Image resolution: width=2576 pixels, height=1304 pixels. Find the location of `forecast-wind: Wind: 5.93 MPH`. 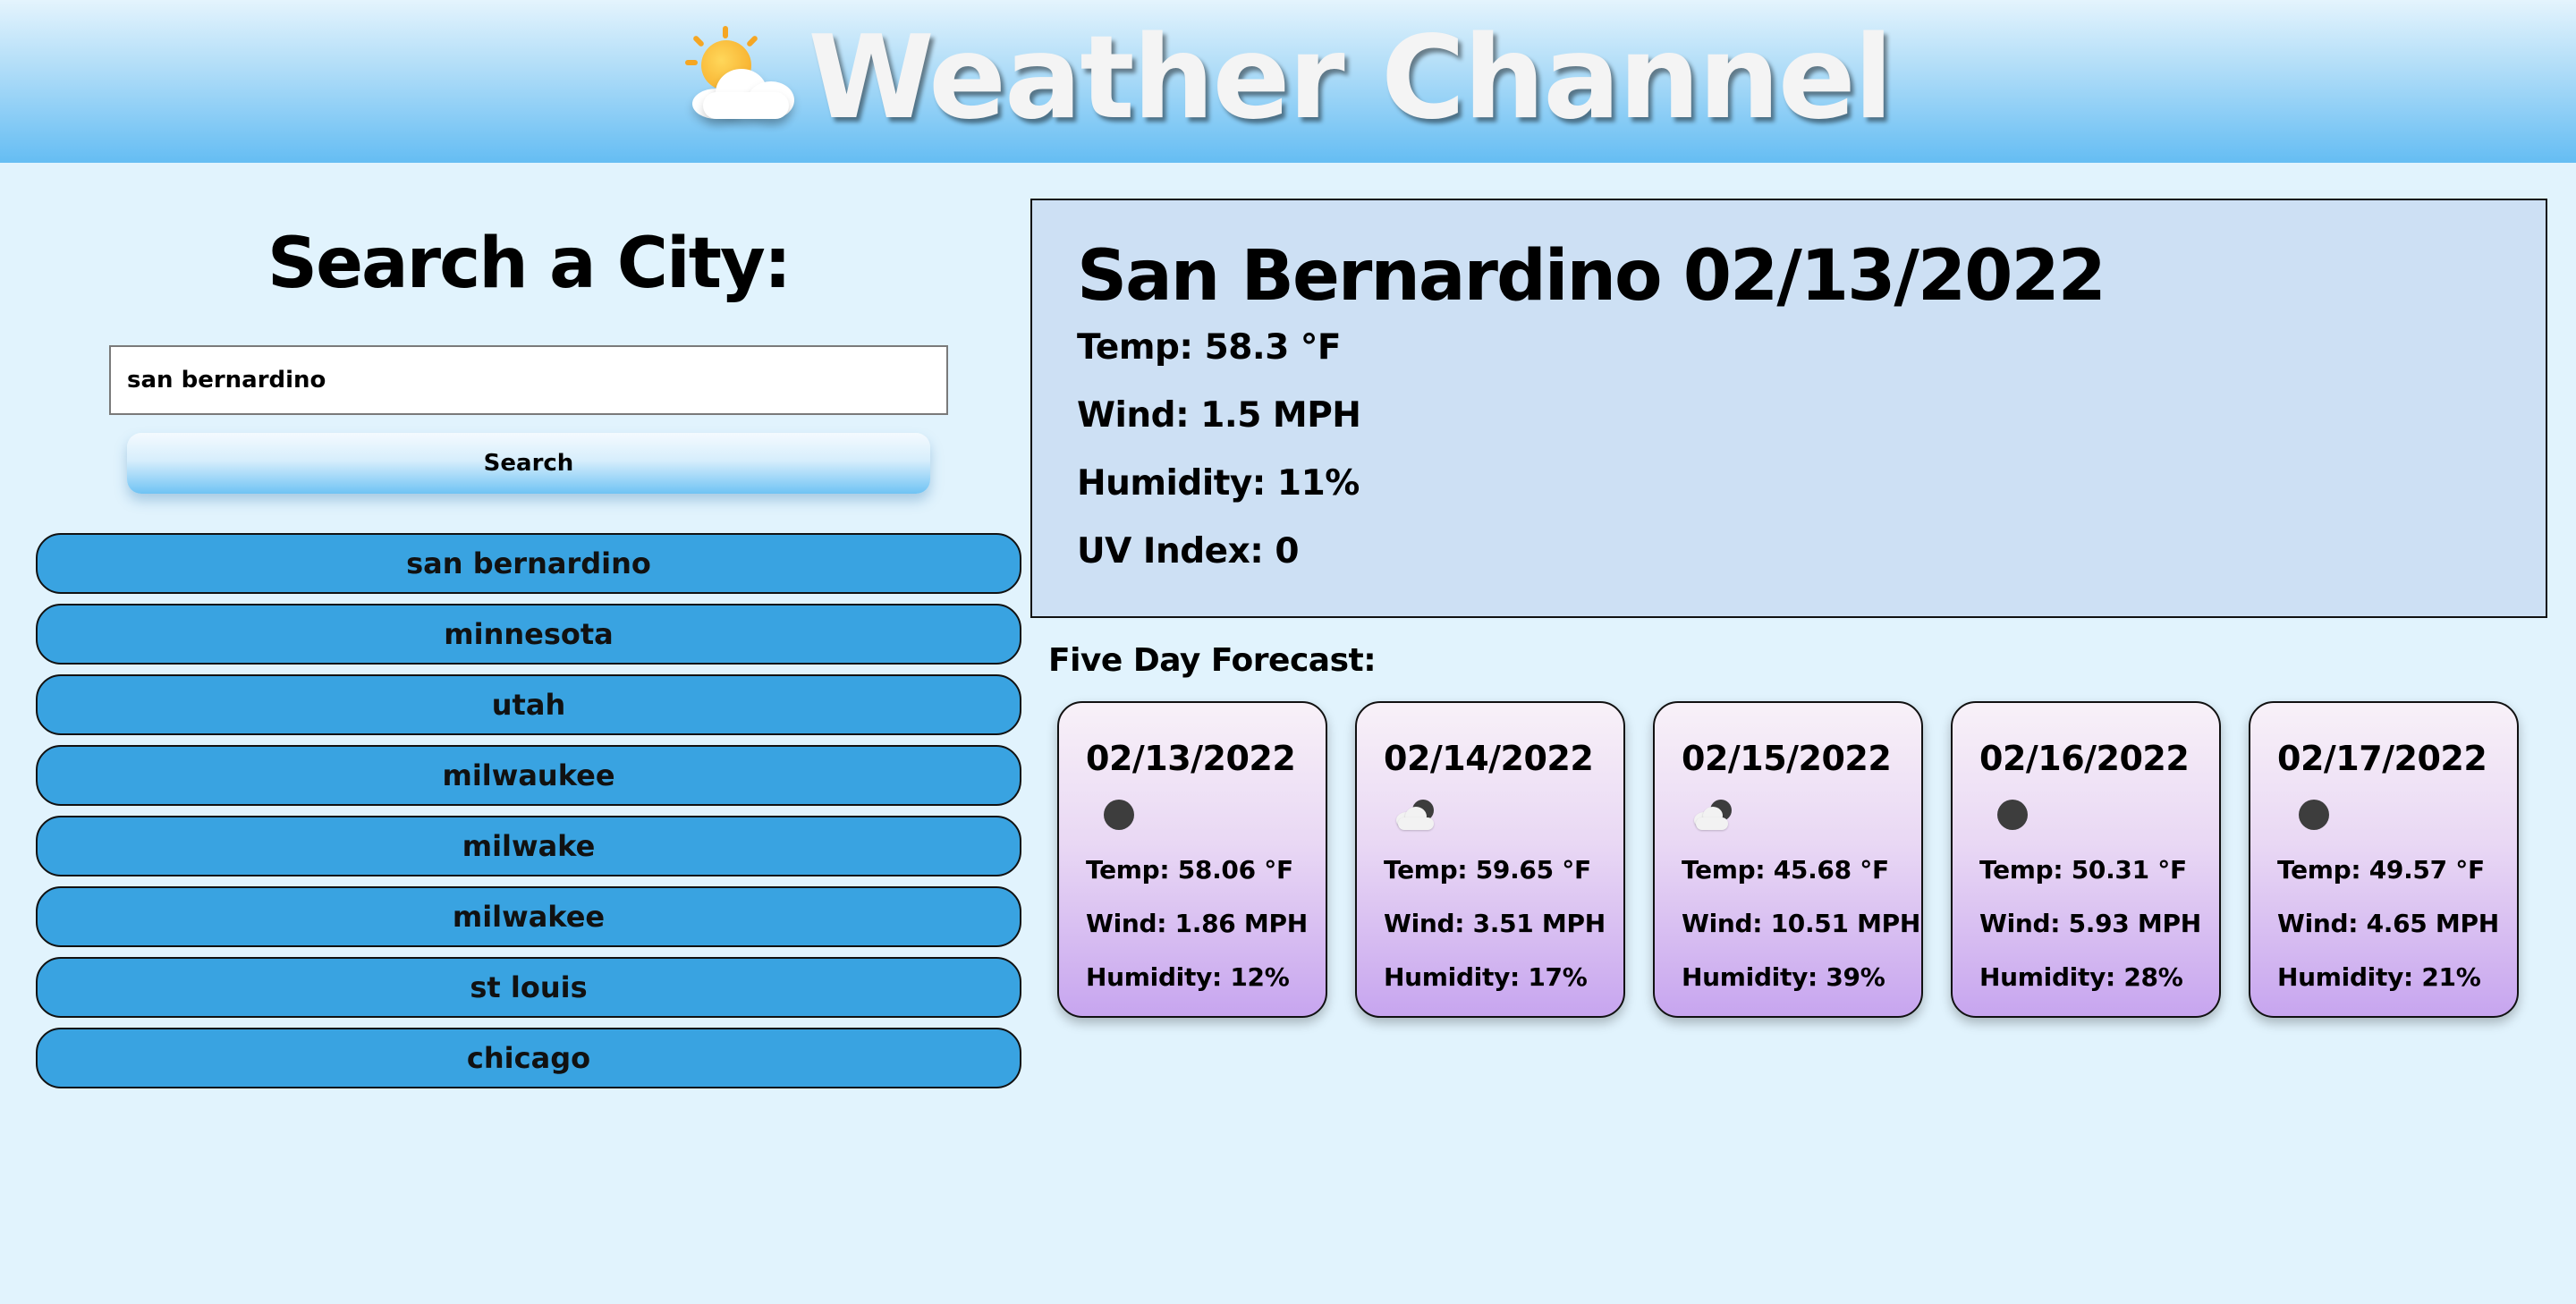

forecast-wind: Wind: 5.93 MPH is located at coordinates (2090, 923).